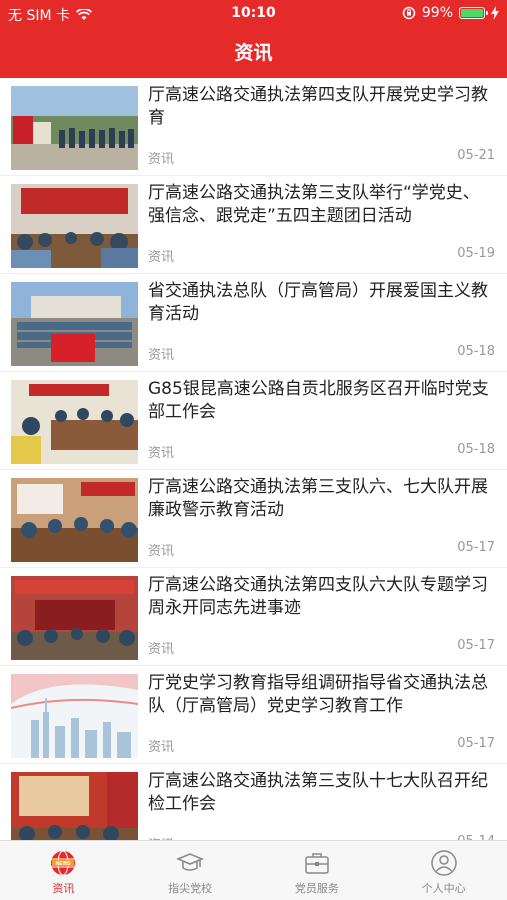 This screenshot has height=900, width=507. What do you see at coordinates (443, 888) in the screenshot?
I see `tab-label: 个人中心` at bounding box center [443, 888].